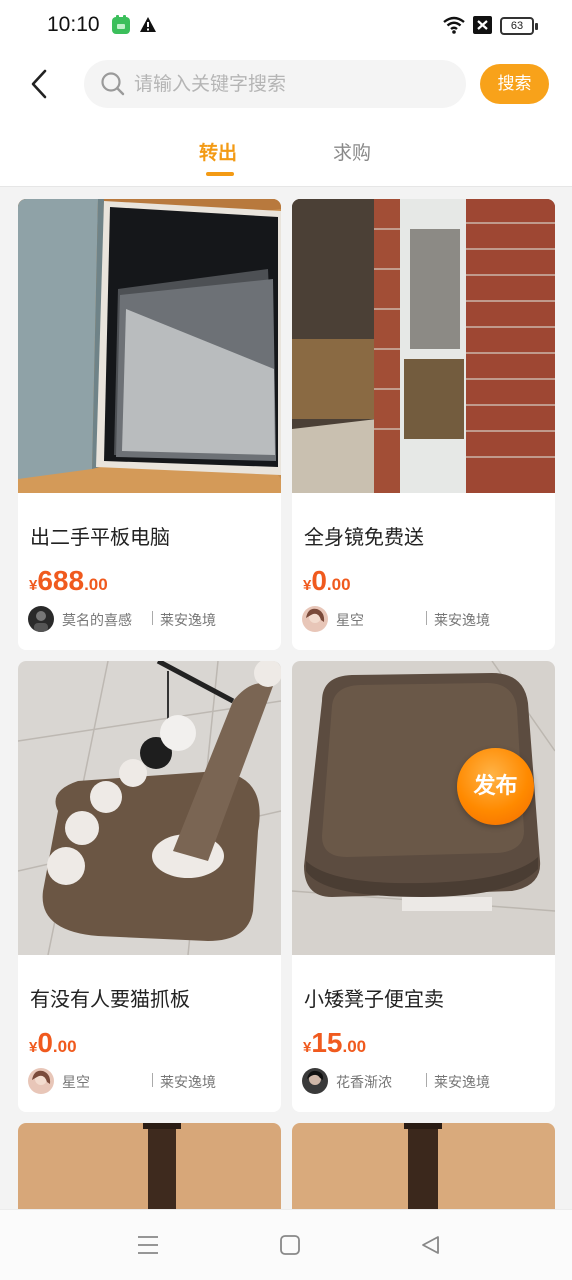  Describe the element at coordinates (110, 999) in the screenshot. I see `listing-title: 有没有人要猫抓板` at that location.